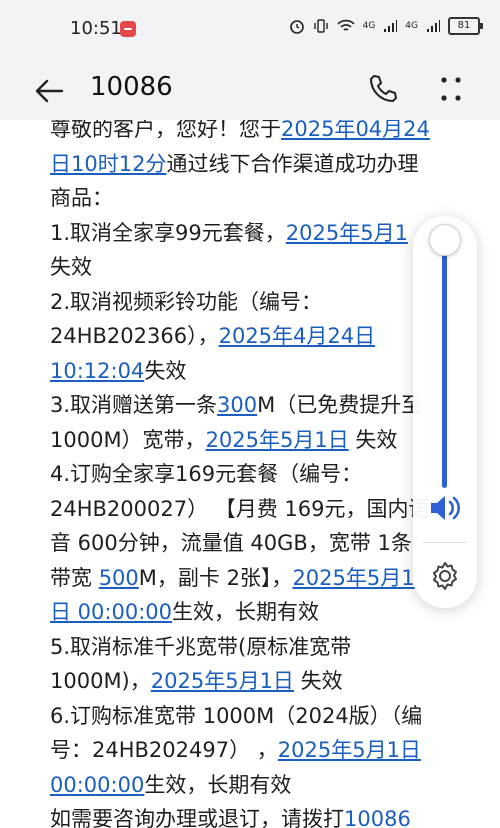  I want to click on message-line: 号：24HB202497） ，2025年5月1日, so click(235, 750).